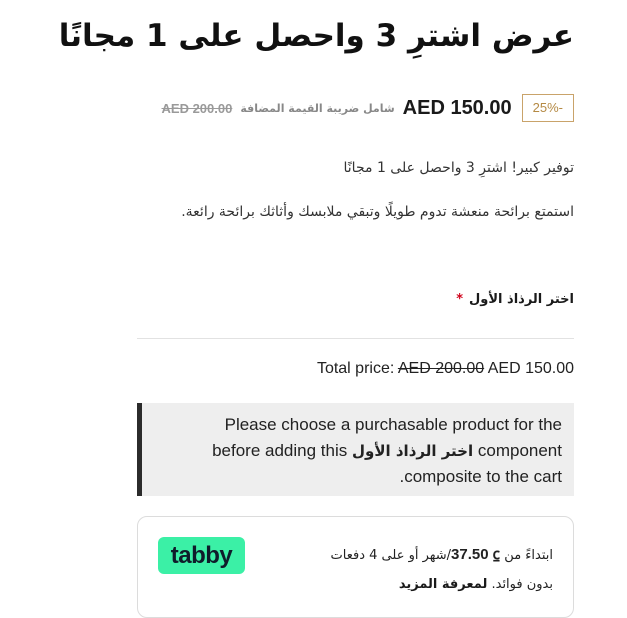 The width and height of the screenshot is (627, 618). I want to click on tabby-prefix: ابتداءً من, so click(528, 555).